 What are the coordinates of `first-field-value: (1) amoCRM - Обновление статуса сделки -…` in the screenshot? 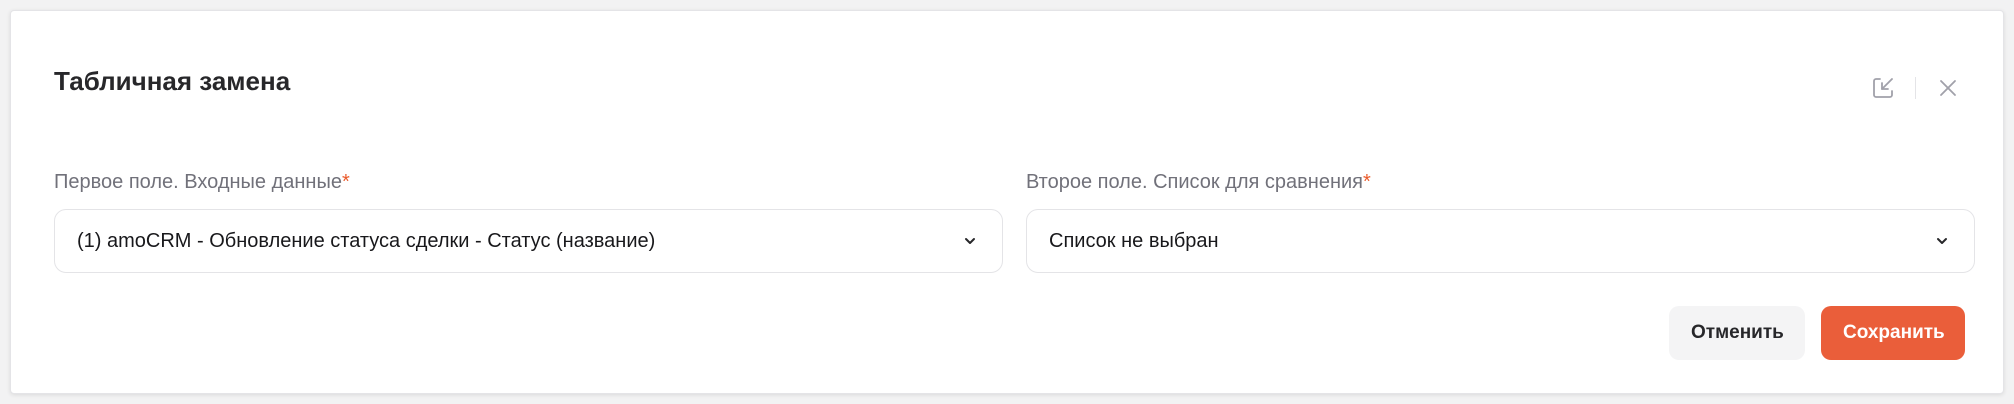 It's located at (366, 240).